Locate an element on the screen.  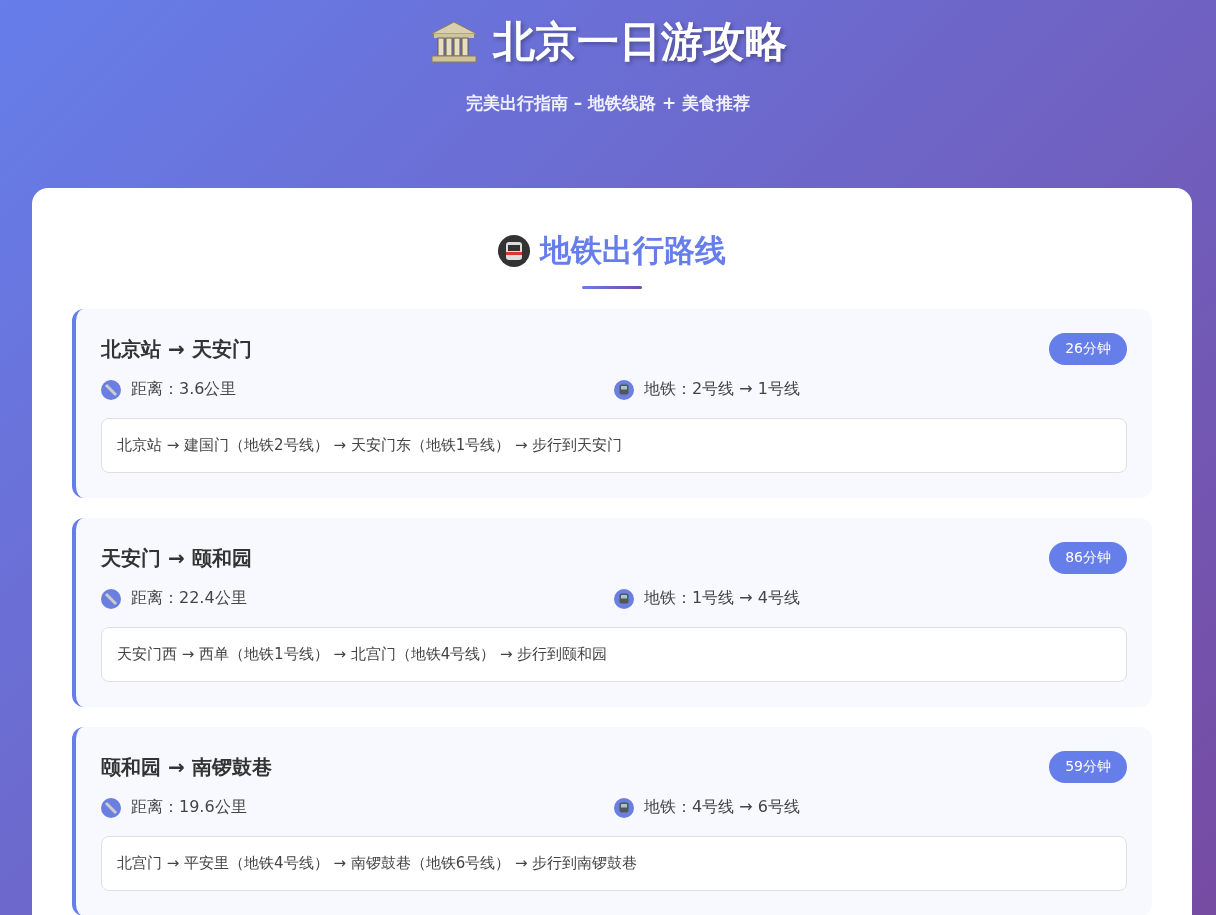
route-title: 天安门 → 颐和园 is located at coordinates (176, 558).